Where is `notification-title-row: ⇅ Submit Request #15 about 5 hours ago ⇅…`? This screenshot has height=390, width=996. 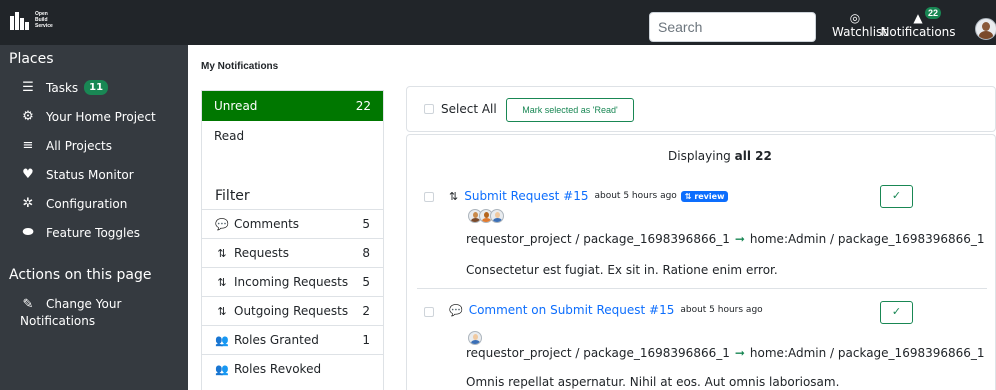
notification-title-row: ⇅ Submit Request #15 about 5 hours ago ⇅… is located at coordinates (589, 196).